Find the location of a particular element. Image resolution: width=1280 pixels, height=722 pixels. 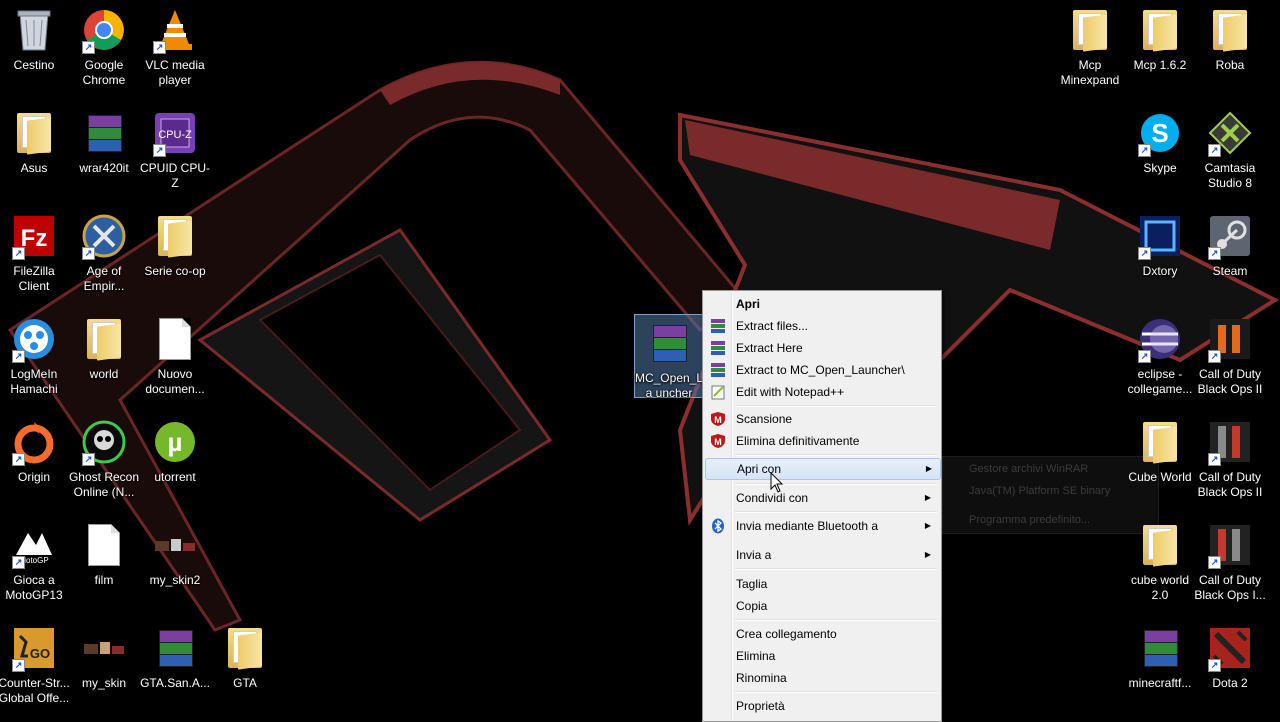

desktop-icon-serie-coop: Serie co-op is located at coordinates (175, 245).